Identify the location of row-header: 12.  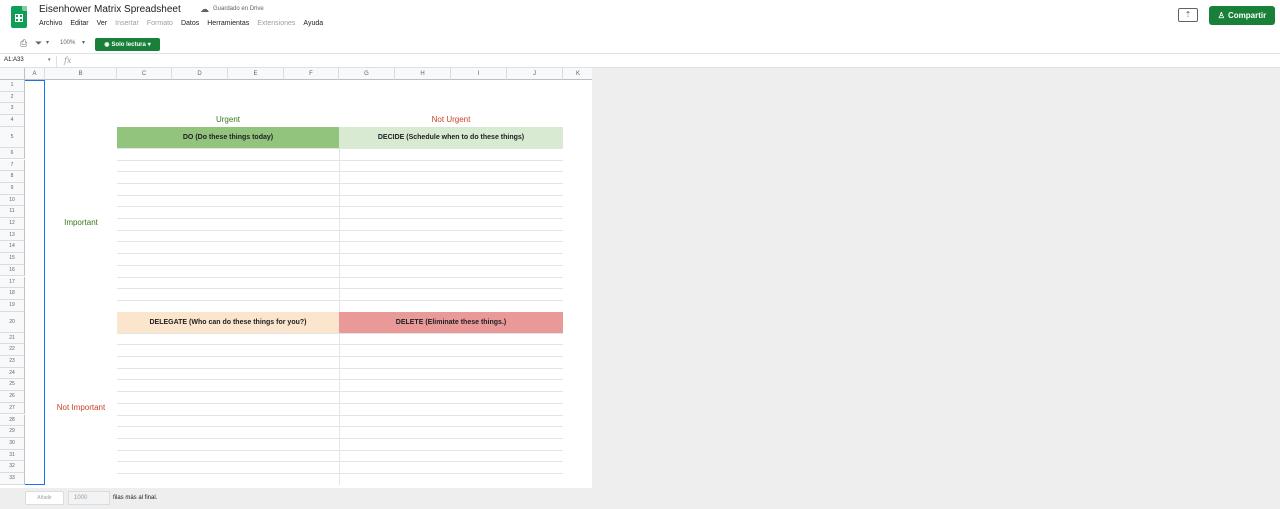
(12, 224).